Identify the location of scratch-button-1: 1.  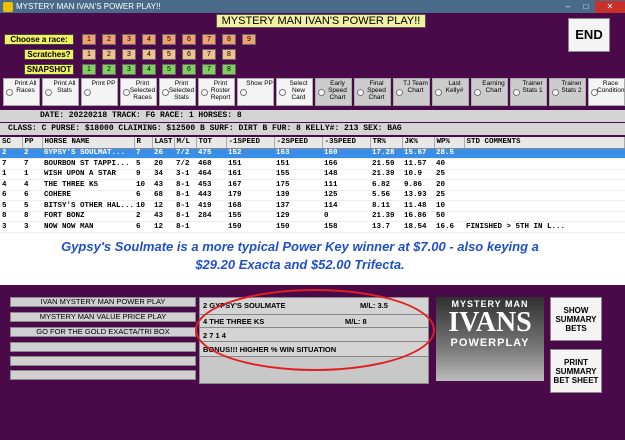
(89, 54).